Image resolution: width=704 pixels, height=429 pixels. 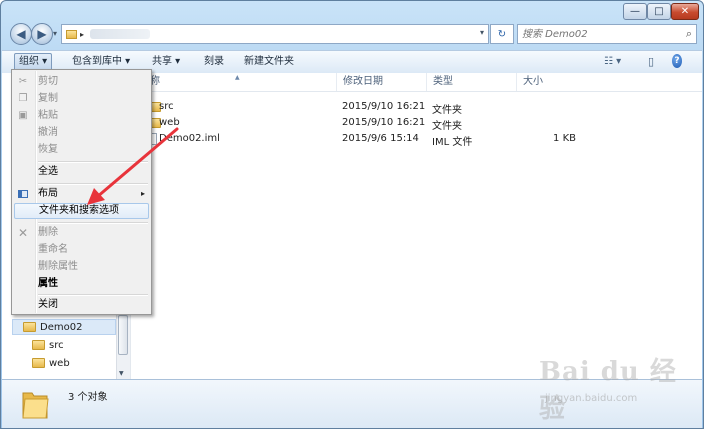 I want to click on annotation-arrow, so click(x=133, y=166).